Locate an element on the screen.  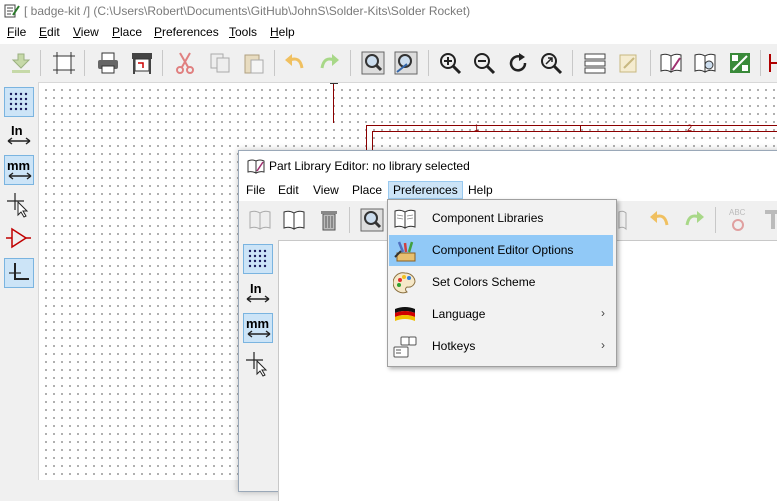
menu-view: View is located at coordinates (86, 32).